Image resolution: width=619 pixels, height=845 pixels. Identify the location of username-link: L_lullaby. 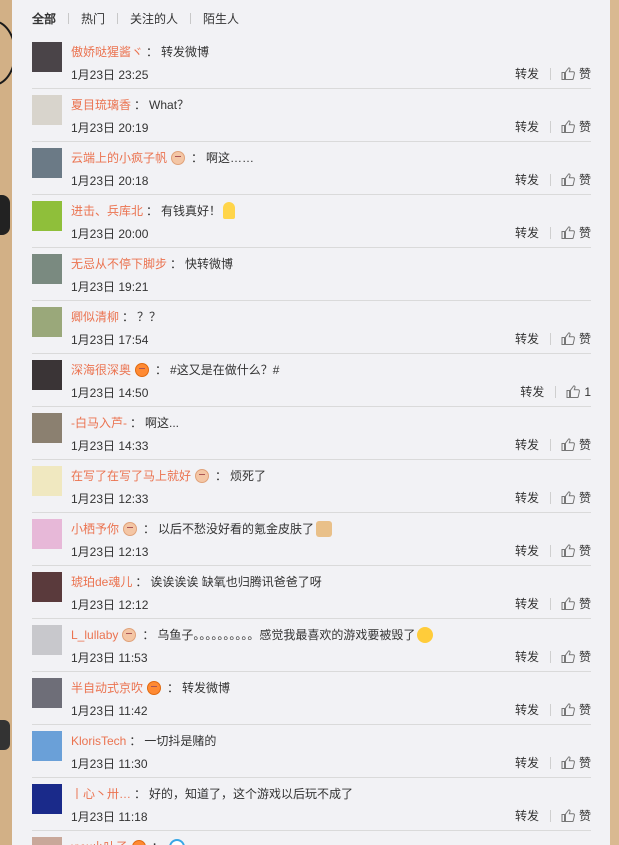
(94, 635).